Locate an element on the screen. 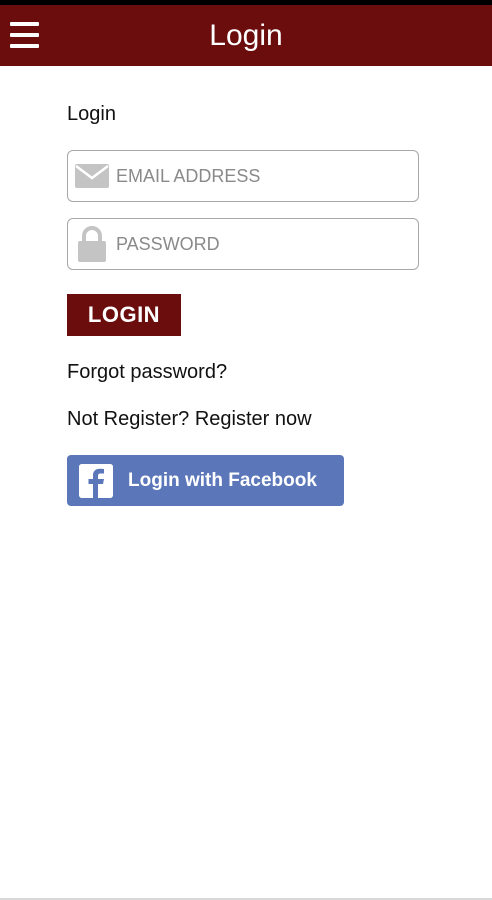 The width and height of the screenshot is (492, 900). lock-icon is located at coordinates (92, 244).